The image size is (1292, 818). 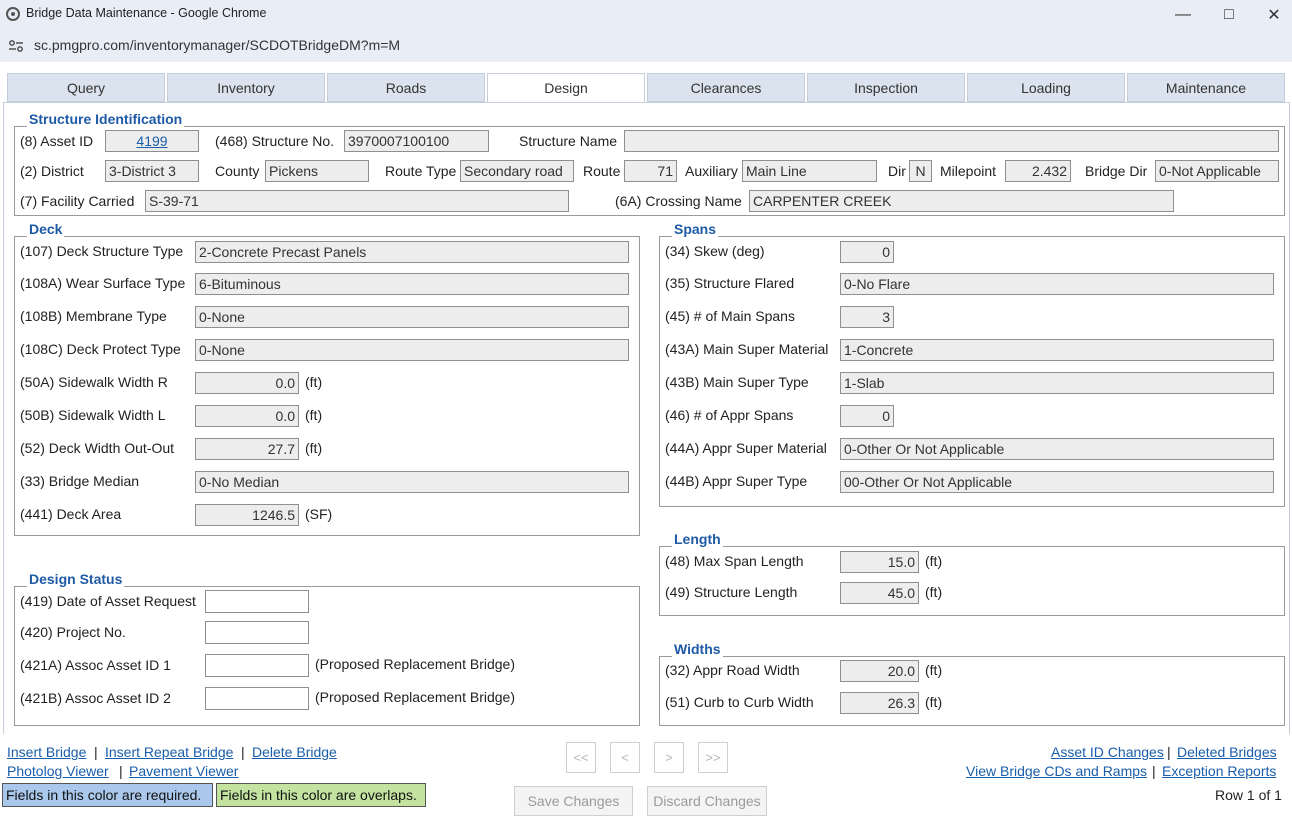 I want to click on asset-id-link: 4199, so click(x=151, y=141).